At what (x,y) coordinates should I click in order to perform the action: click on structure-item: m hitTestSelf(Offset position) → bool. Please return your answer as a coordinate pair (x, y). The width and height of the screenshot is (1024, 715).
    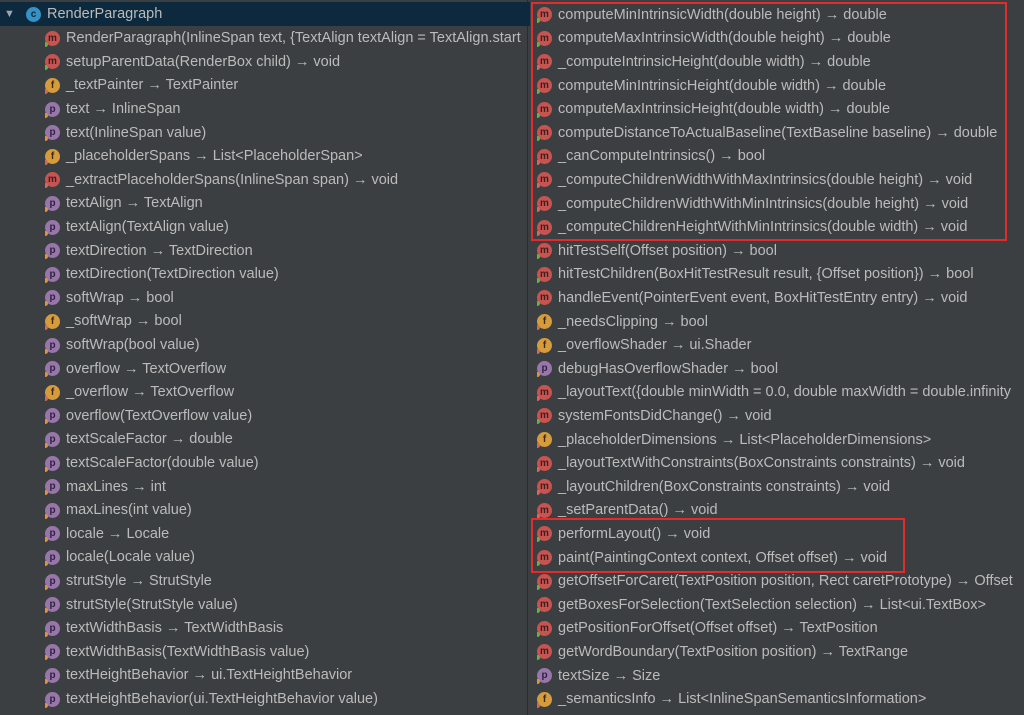
    Looking at the image, I should click on (780, 251).